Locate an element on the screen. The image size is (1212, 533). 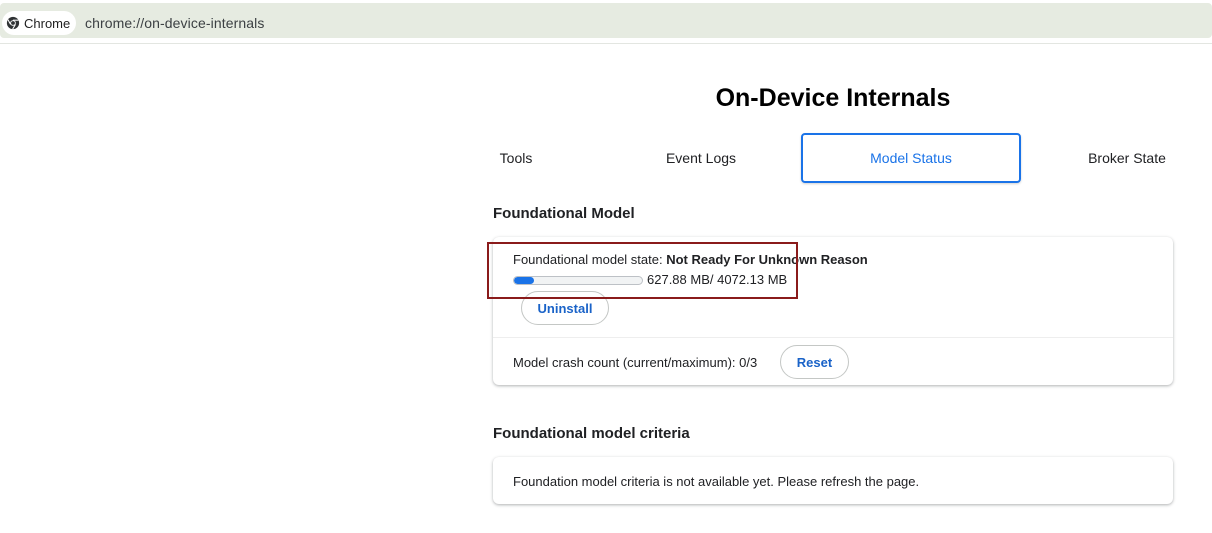
model-state-label: Foundational model state: is located at coordinates (590, 259).